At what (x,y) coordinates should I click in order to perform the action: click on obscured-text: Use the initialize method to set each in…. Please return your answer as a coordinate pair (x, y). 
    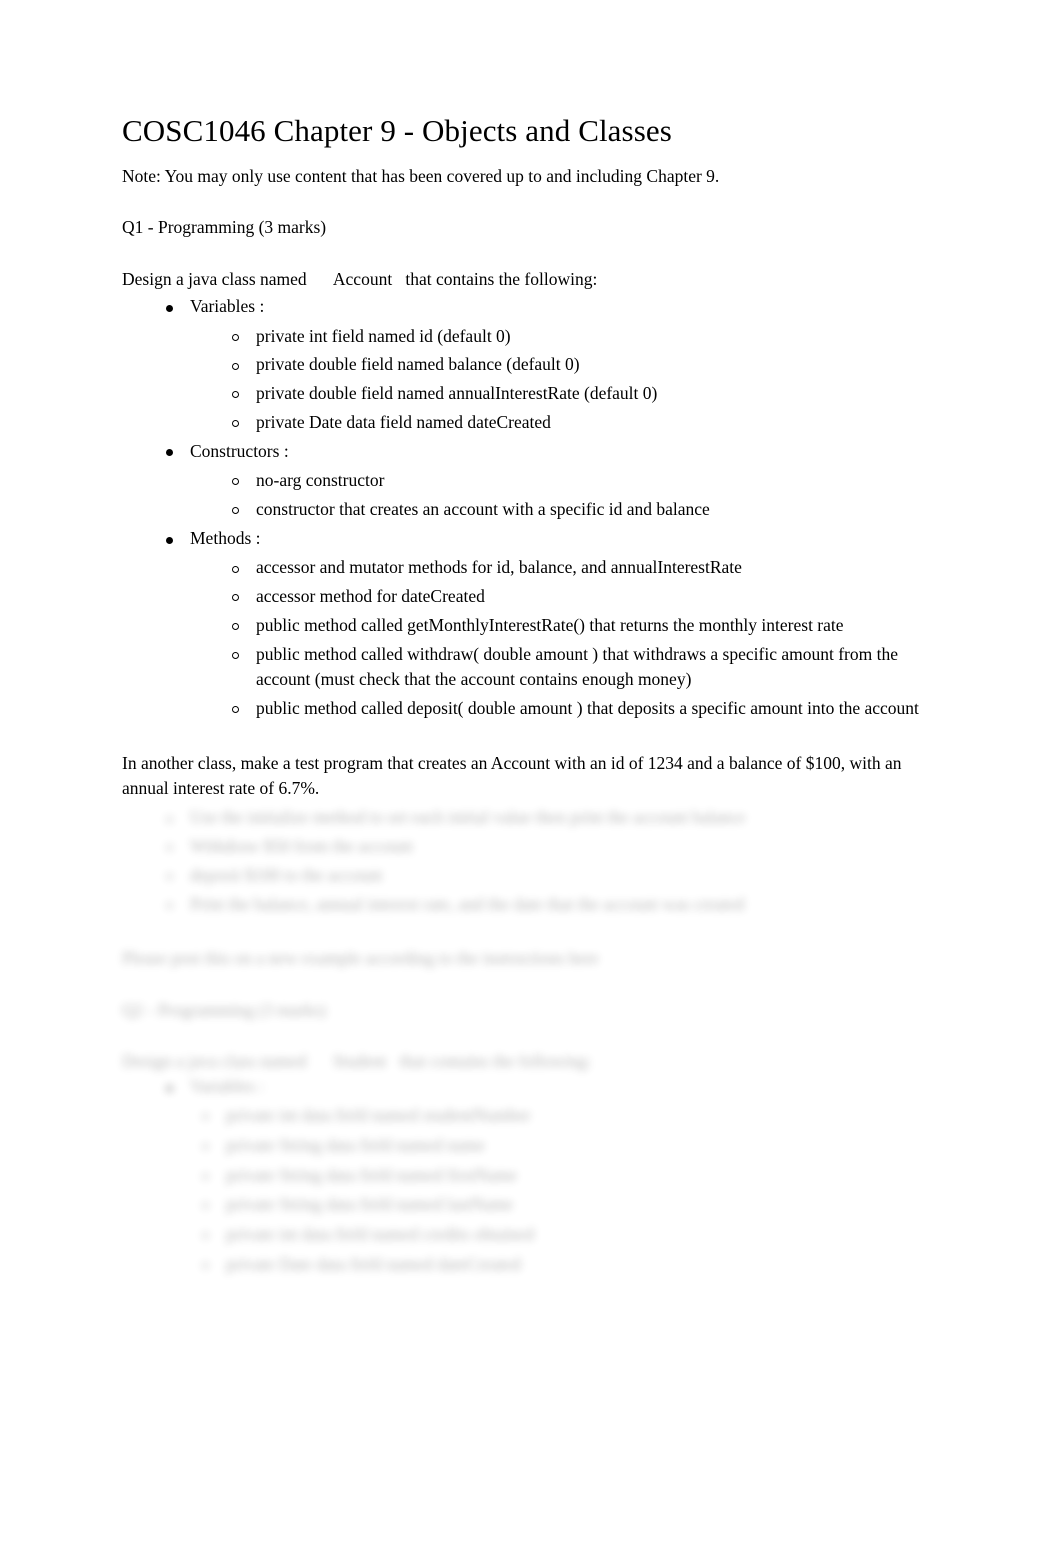
    Looking at the image, I should click on (468, 817).